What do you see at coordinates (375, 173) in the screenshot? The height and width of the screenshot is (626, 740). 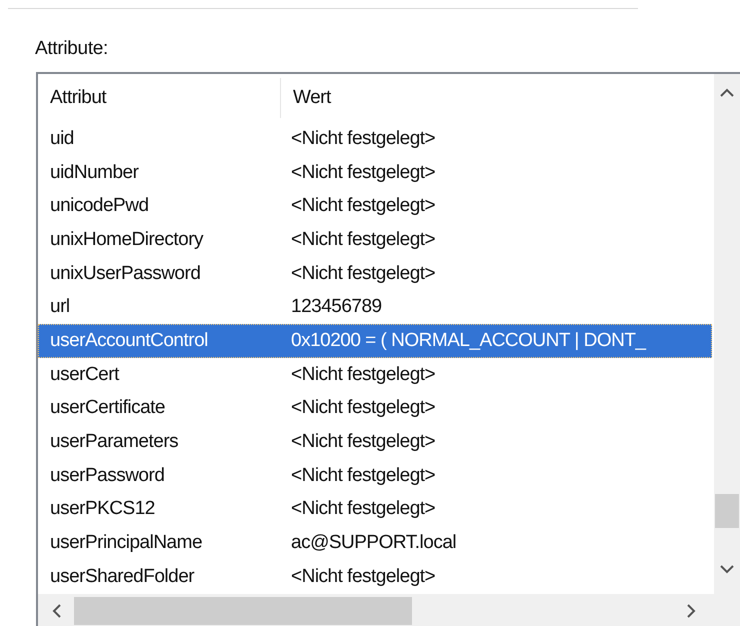 I see `list-row: uidNumber <Nicht festgelegt>` at bounding box center [375, 173].